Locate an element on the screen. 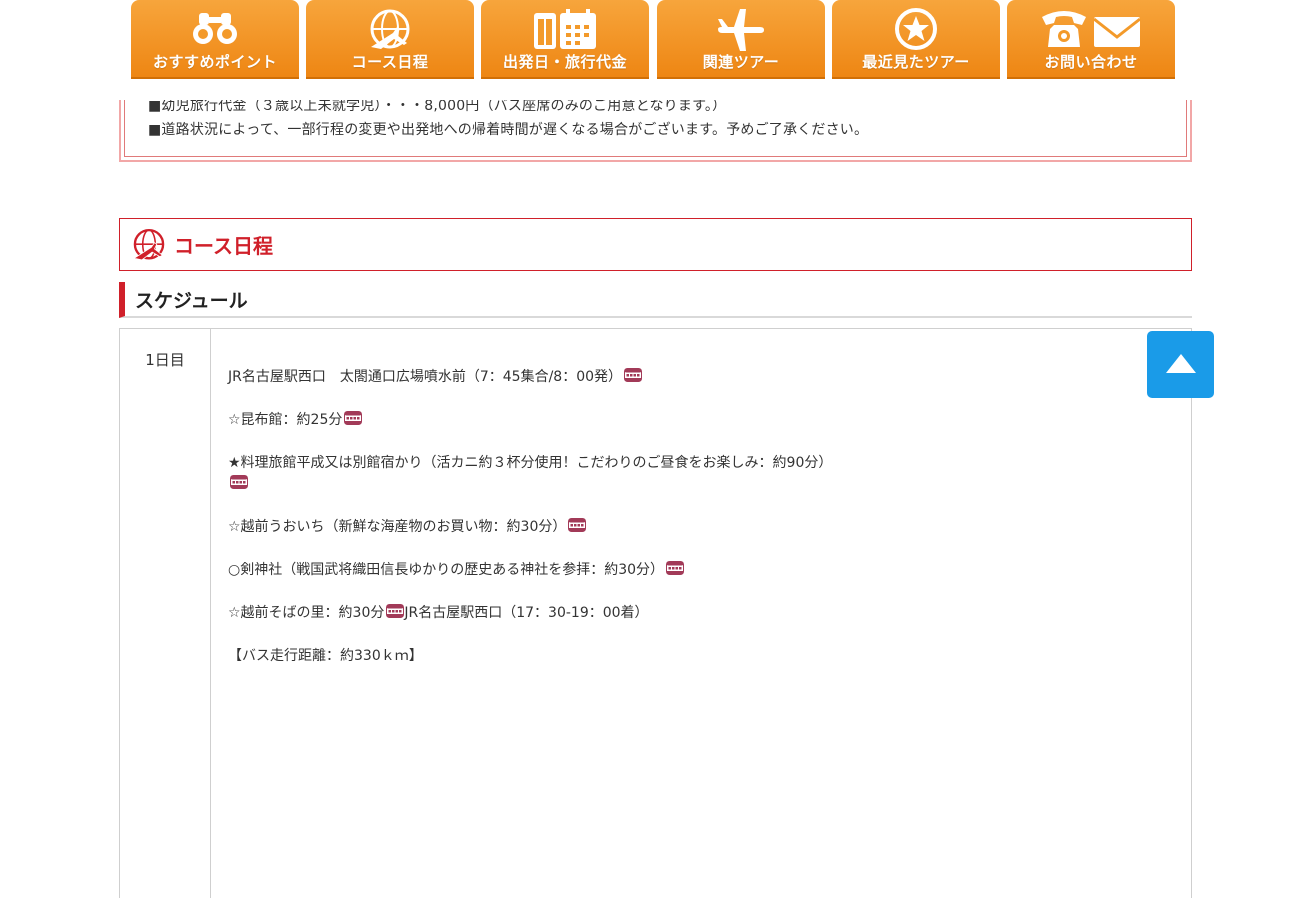 This screenshot has height=898, width=1310. nav-departure-price-button: 出発日・旅行代金 is located at coordinates (565, 39).